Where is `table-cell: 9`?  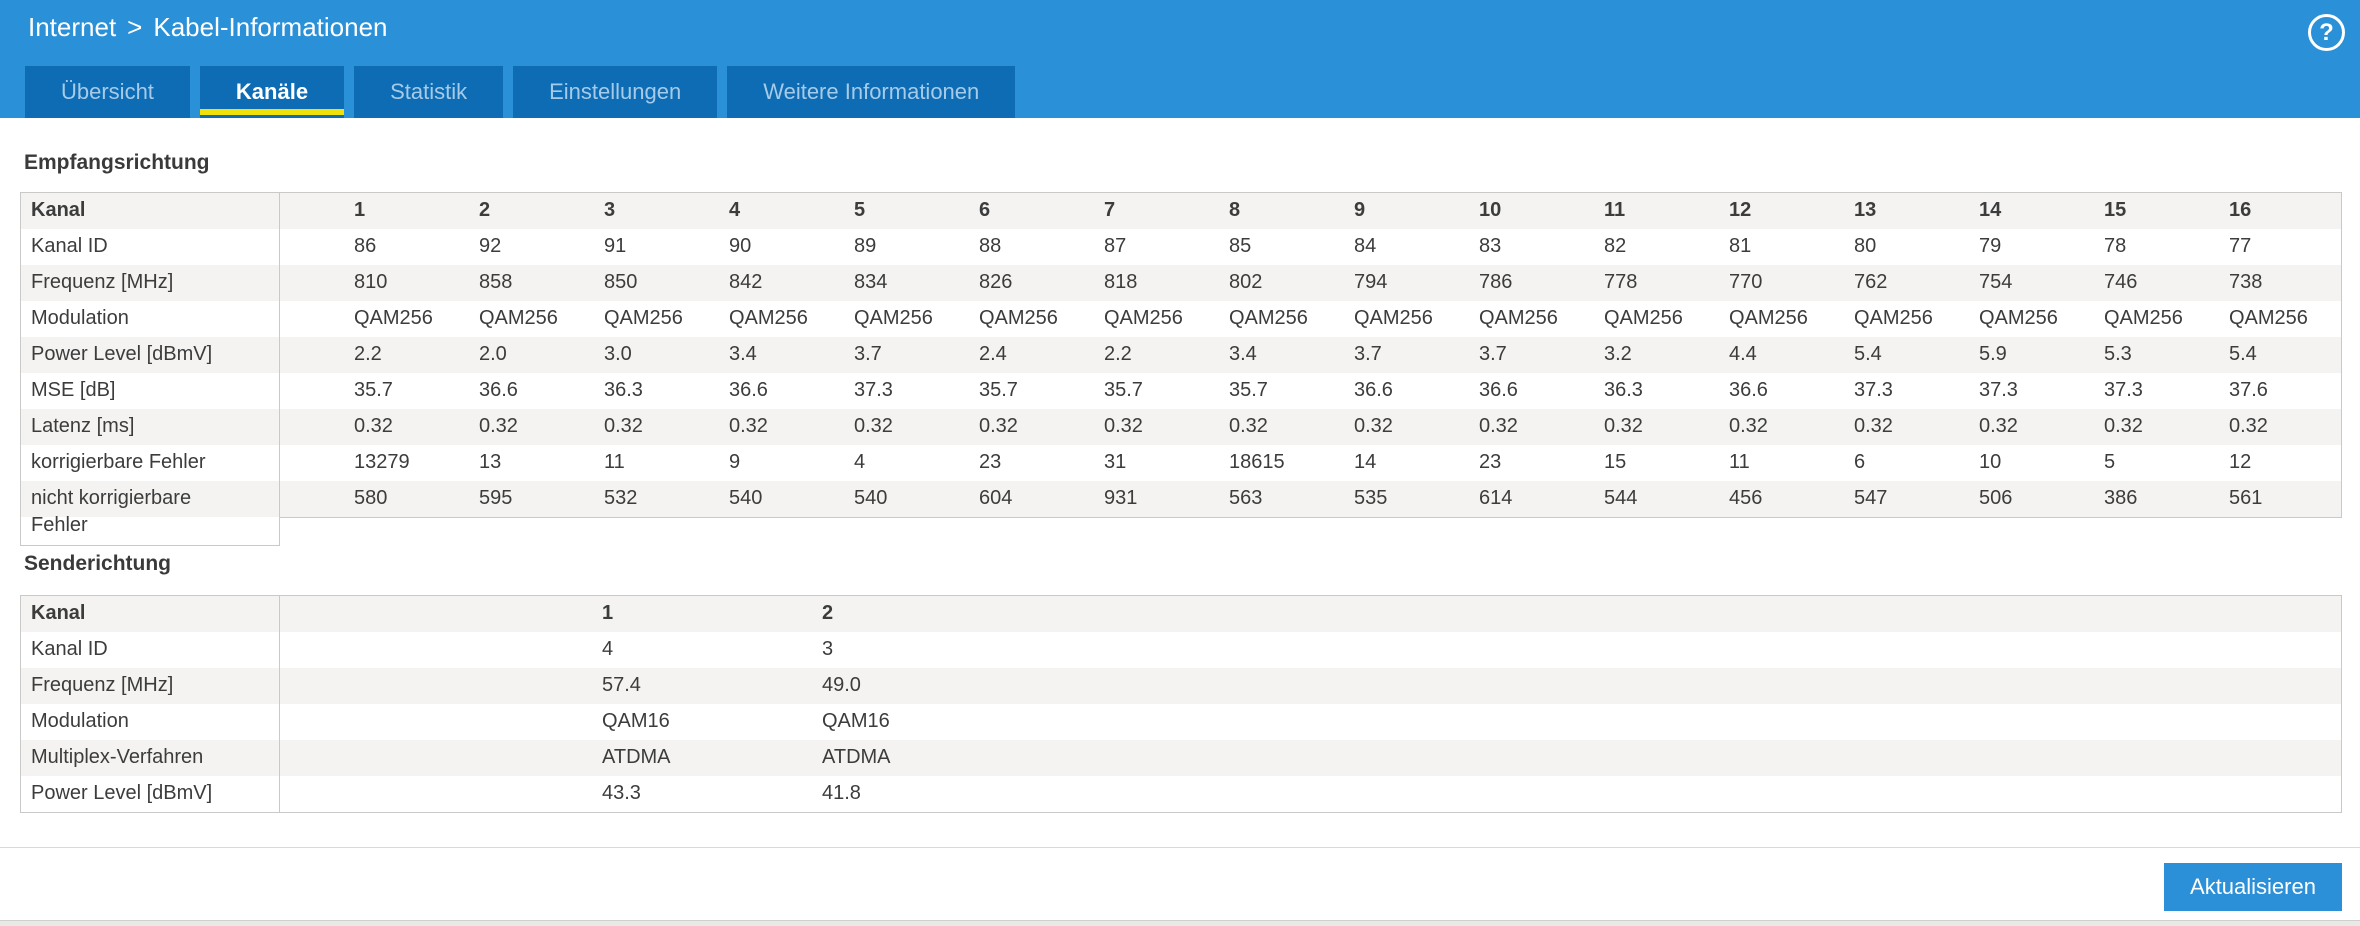 table-cell: 9 is located at coordinates (1360, 210).